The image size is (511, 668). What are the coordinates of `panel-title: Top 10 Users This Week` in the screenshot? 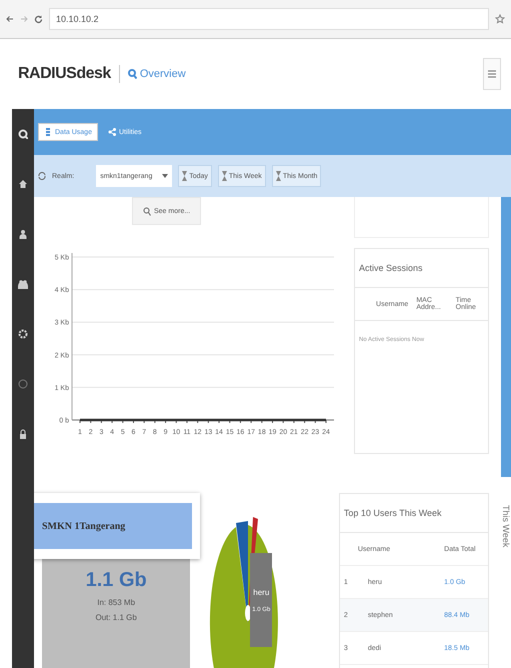 It's located at (414, 513).